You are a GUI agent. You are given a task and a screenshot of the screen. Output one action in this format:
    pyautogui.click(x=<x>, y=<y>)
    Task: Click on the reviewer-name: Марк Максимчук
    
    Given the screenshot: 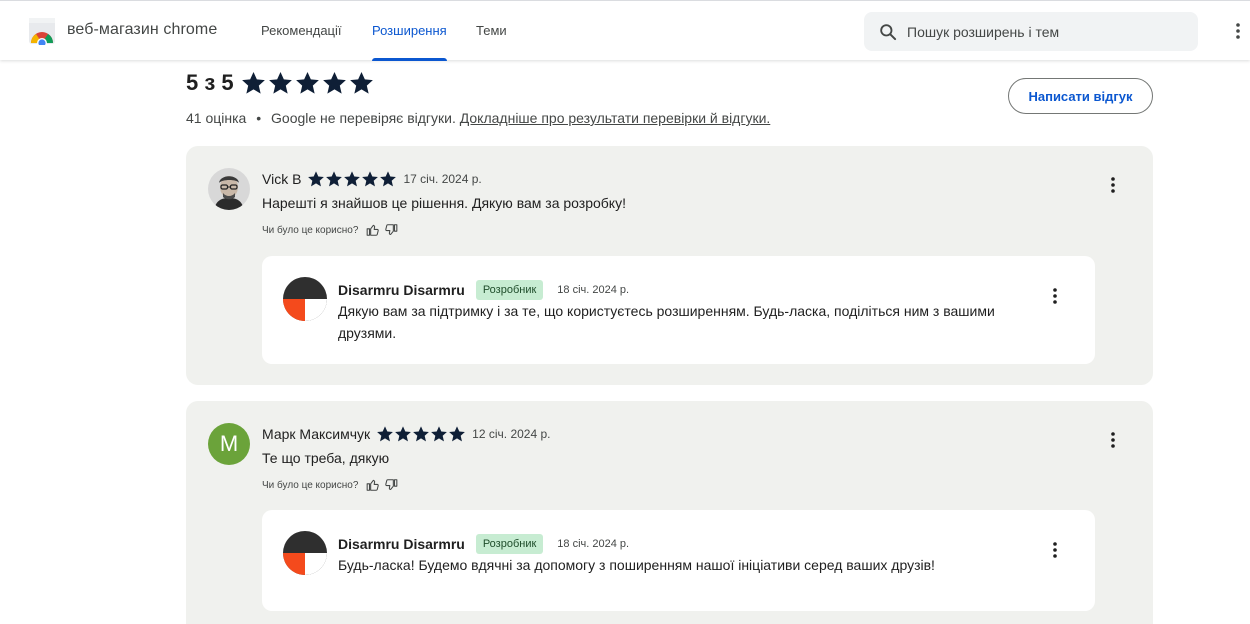 What is the action you would take?
    pyautogui.click(x=316, y=434)
    